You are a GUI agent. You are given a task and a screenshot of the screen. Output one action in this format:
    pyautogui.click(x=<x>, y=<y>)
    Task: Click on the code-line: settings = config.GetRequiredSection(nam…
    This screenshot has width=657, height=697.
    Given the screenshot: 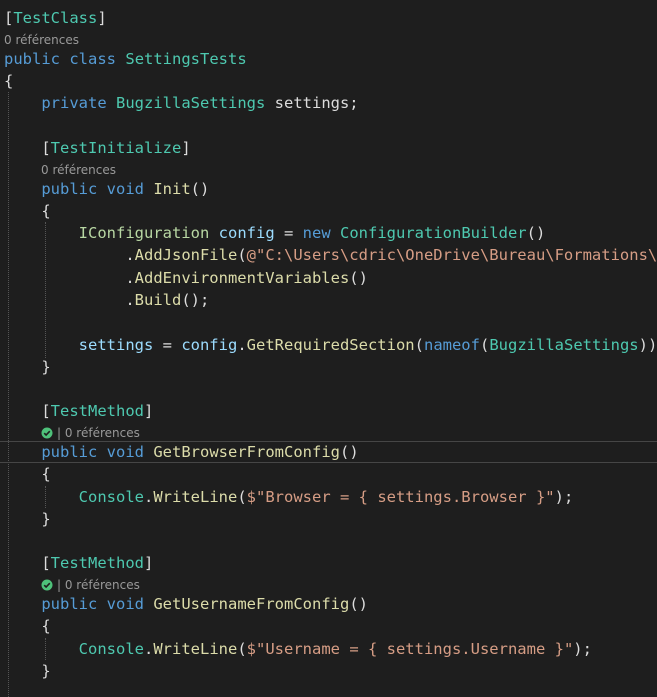 What is the action you would take?
    pyautogui.click(x=367, y=345)
    